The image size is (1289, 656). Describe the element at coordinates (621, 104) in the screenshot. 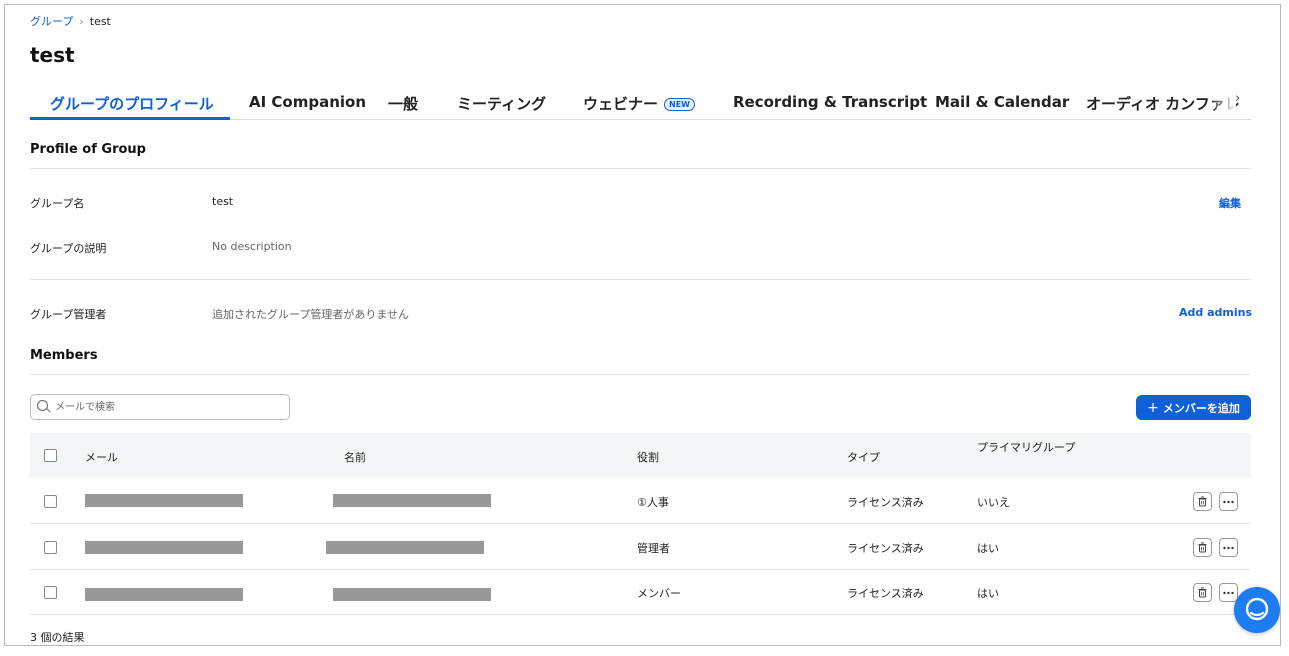

I see `tab-webinar-label: ウェビナー` at that location.